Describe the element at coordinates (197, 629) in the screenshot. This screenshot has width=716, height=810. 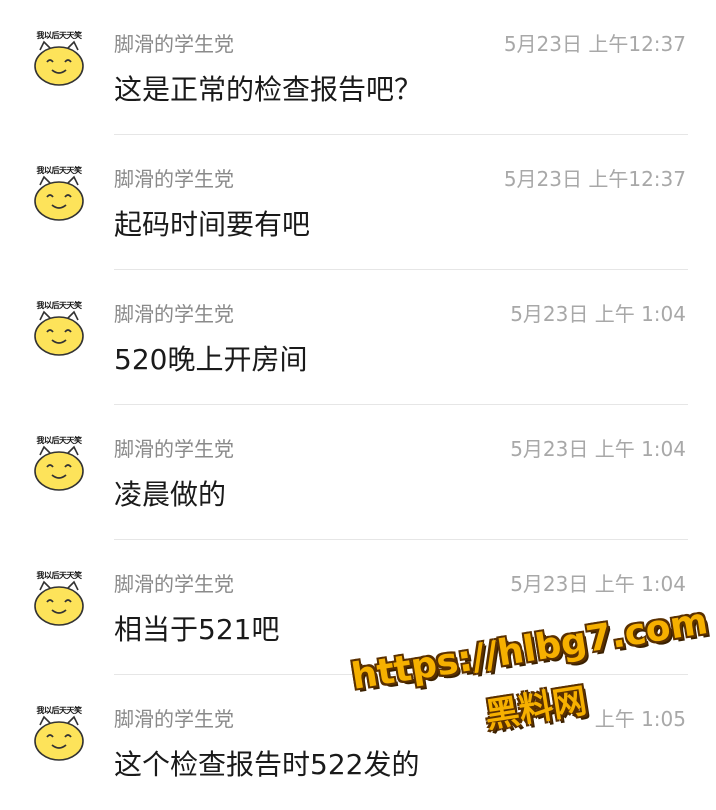
I see `message-text: 相当于521吧` at that location.